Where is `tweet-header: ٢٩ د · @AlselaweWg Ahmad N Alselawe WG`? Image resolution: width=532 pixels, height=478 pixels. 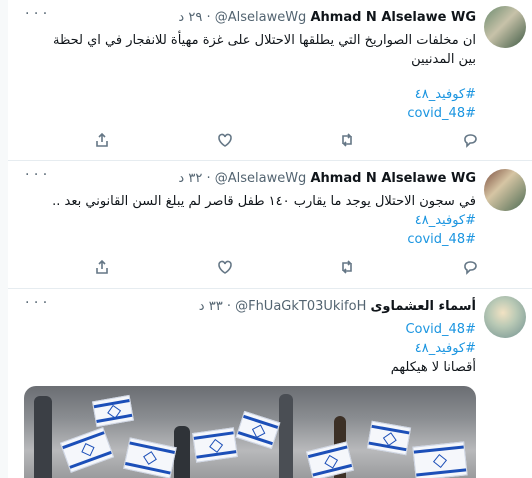
tweet-header: ٢٩ د · @AlselaweWg Ahmad N Alselawe WG is located at coordinates (327, 17).